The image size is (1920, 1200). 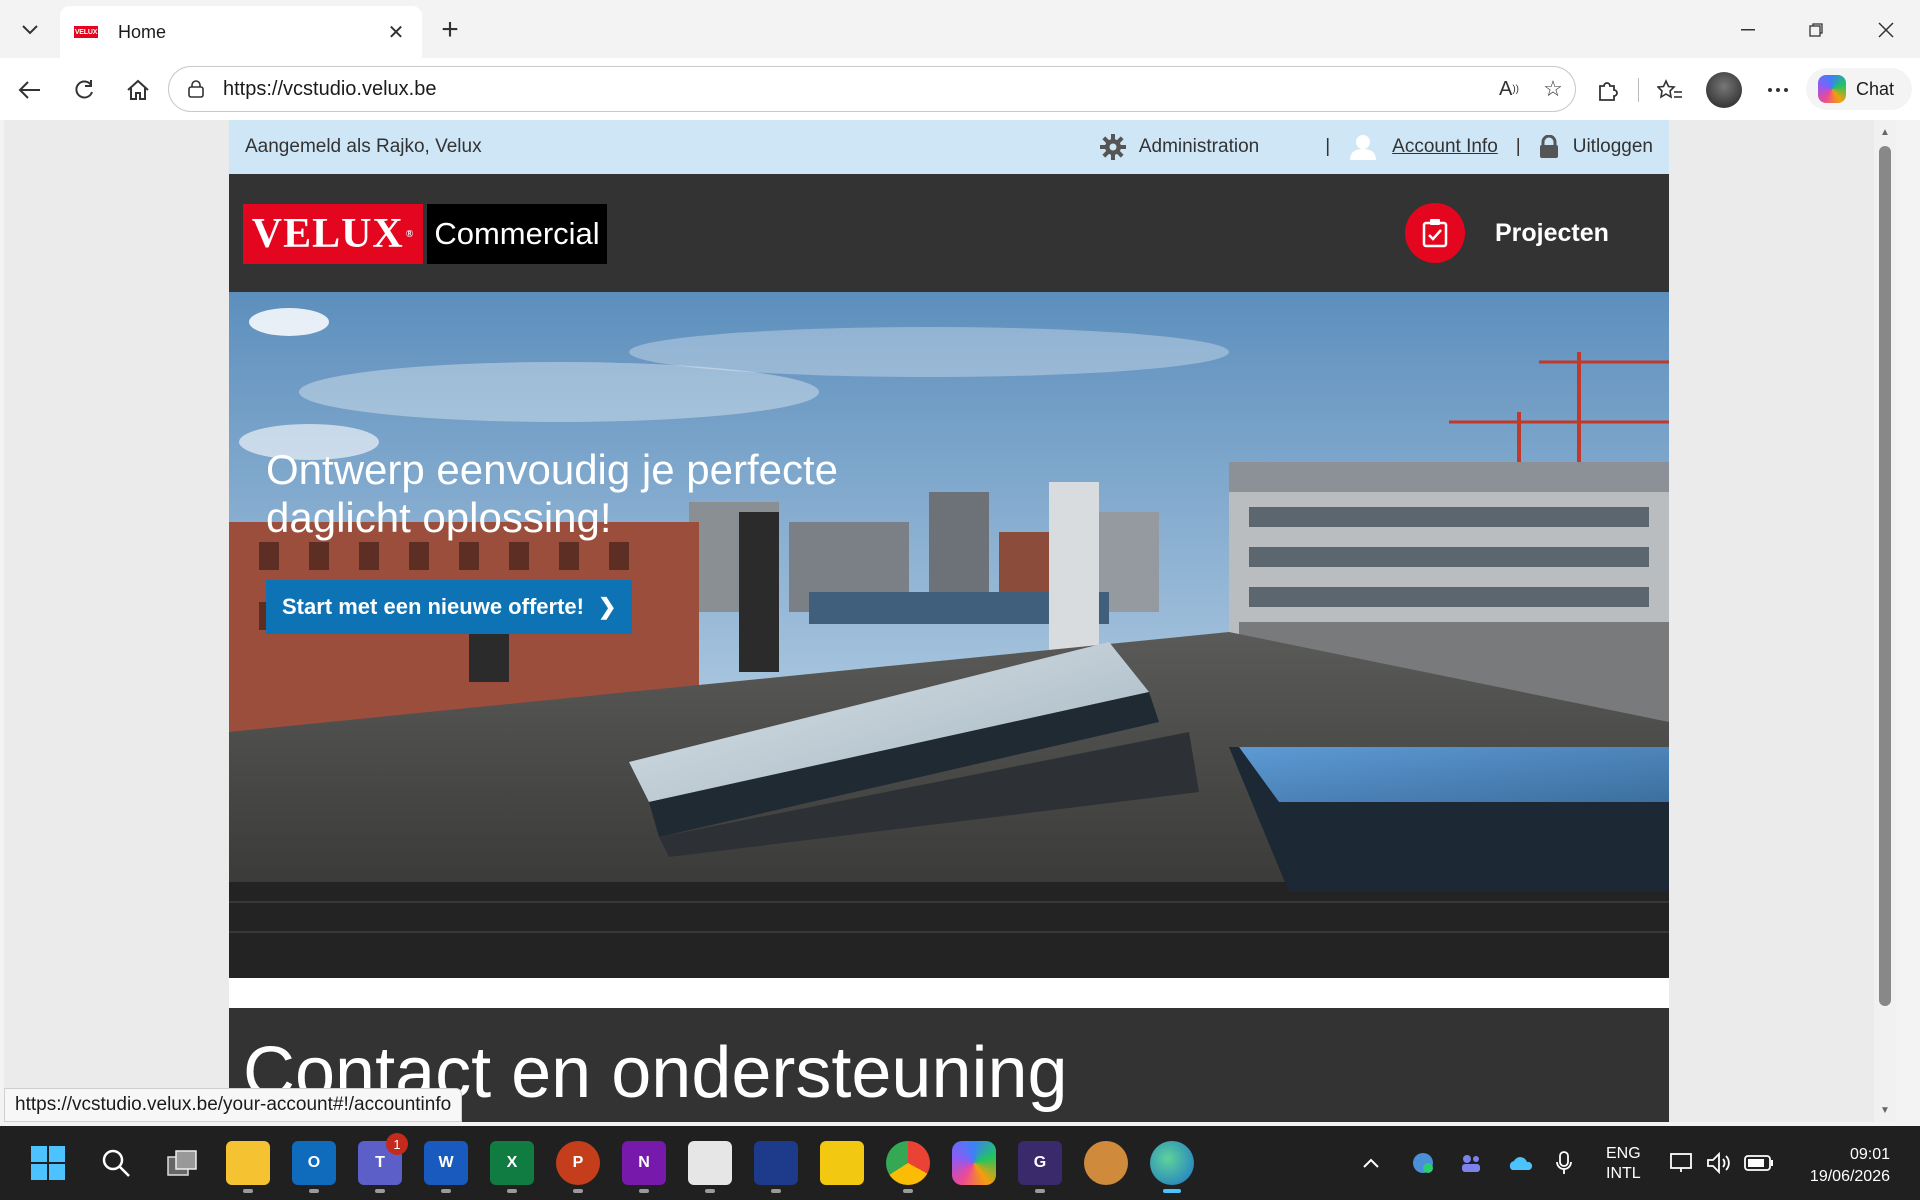 I want to click on microphone-icon, so click(x=1564, y=1163).